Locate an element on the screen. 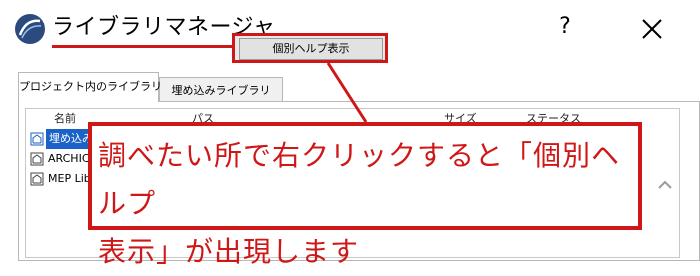 The height and width of the screenshot is (276, 700). tab-embedded-libraries: 埋め込みライブラリ is located at coordinates (221, 89).